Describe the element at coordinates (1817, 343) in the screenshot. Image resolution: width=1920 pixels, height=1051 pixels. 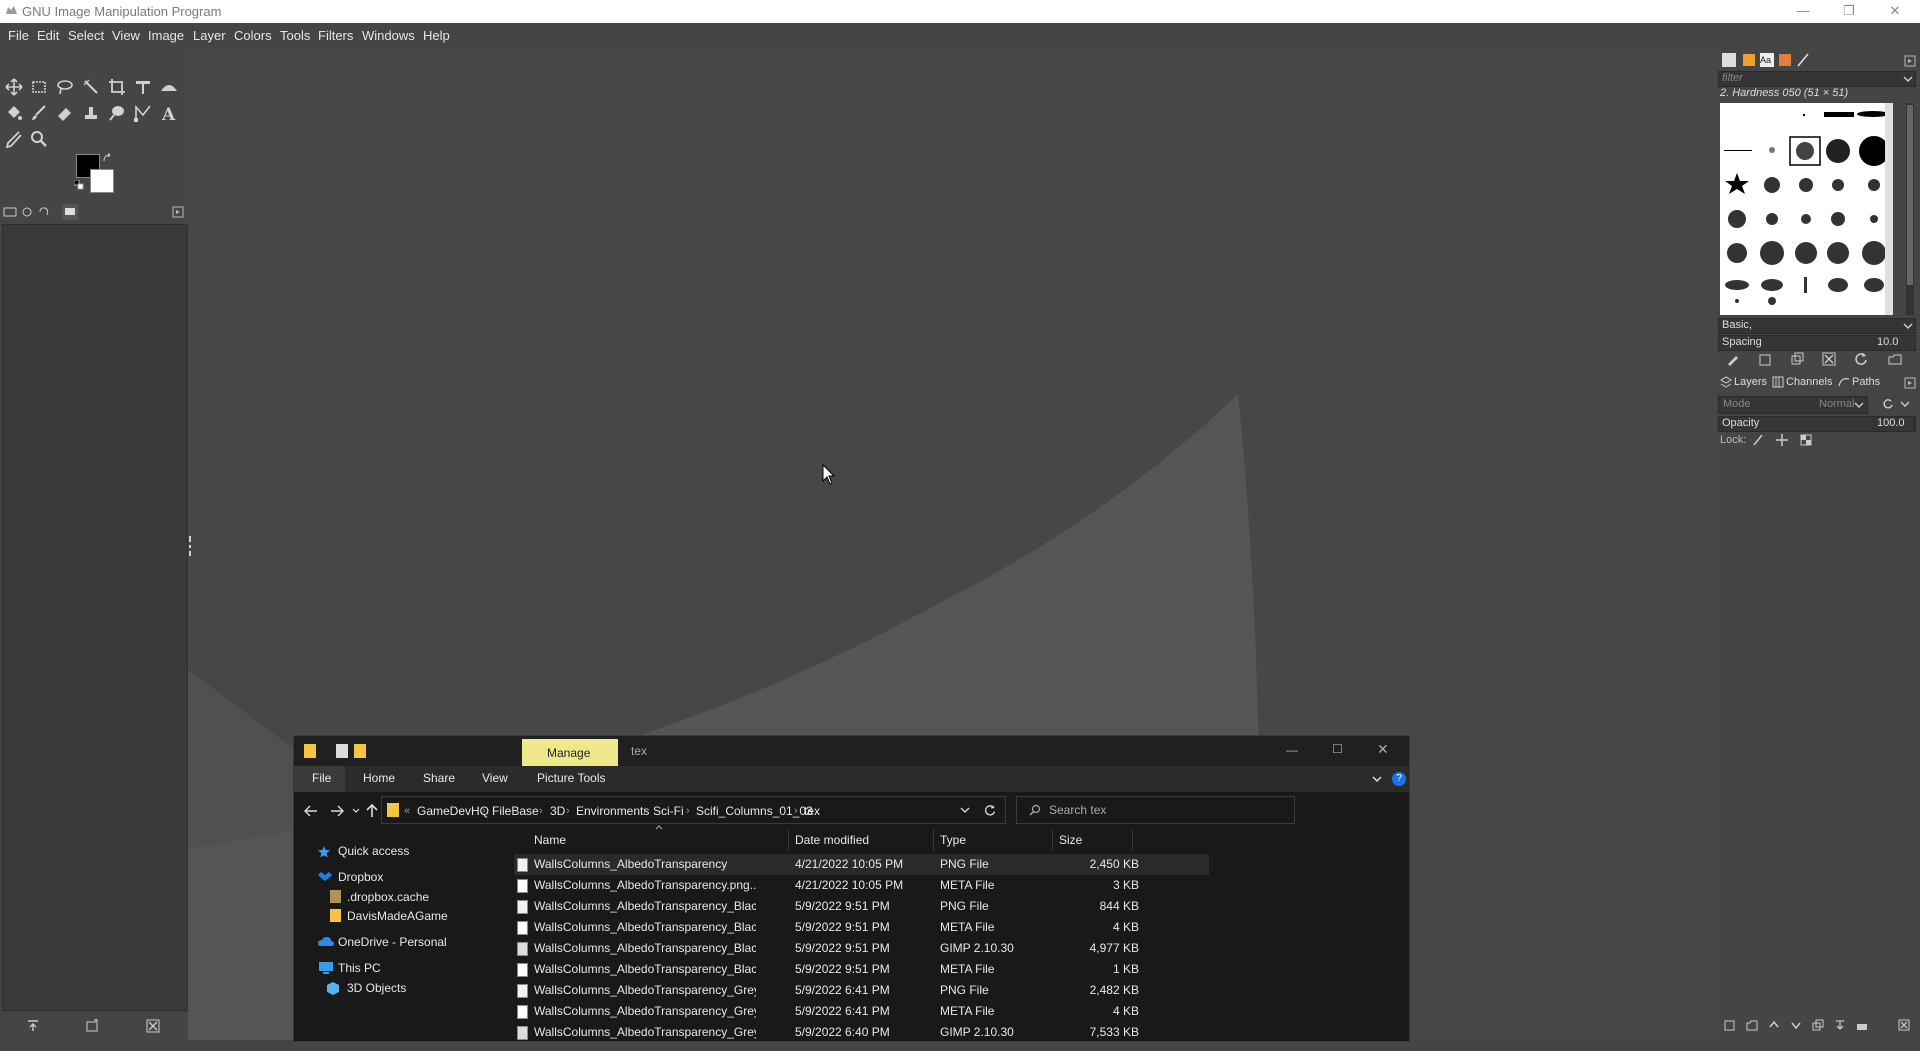
I see `brush-spacing-slider: Spacing 10.0` at that location.